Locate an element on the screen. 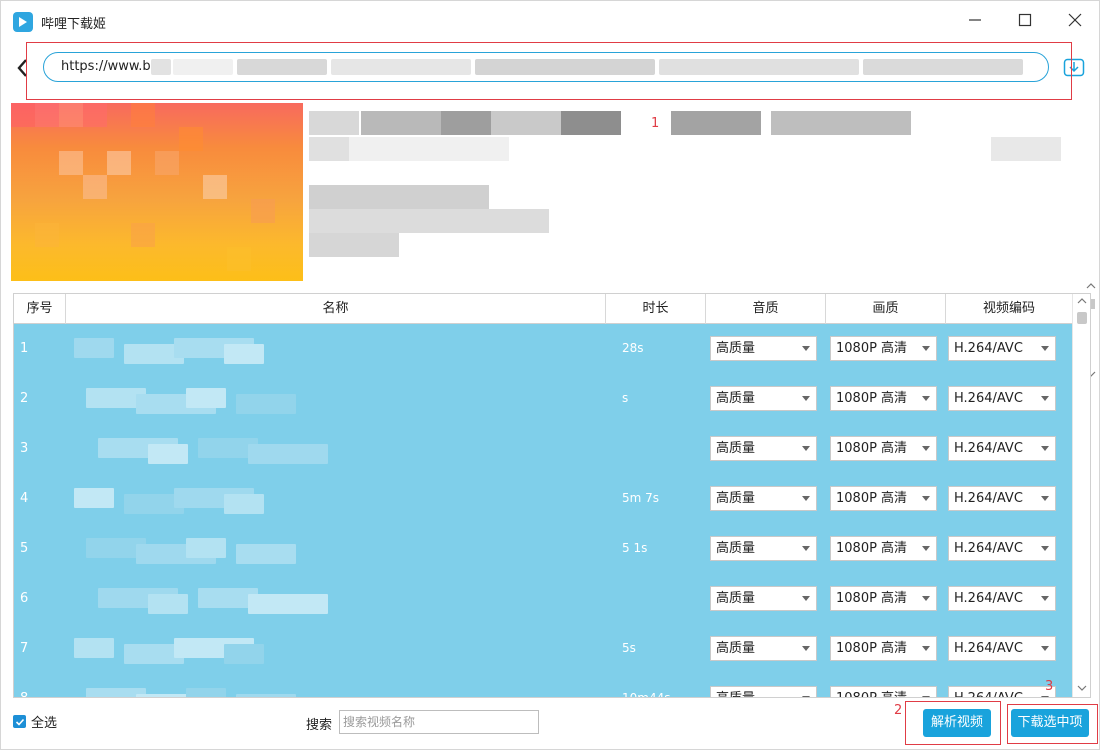  column-duration: 时长 is located at coordinates (656, 309).